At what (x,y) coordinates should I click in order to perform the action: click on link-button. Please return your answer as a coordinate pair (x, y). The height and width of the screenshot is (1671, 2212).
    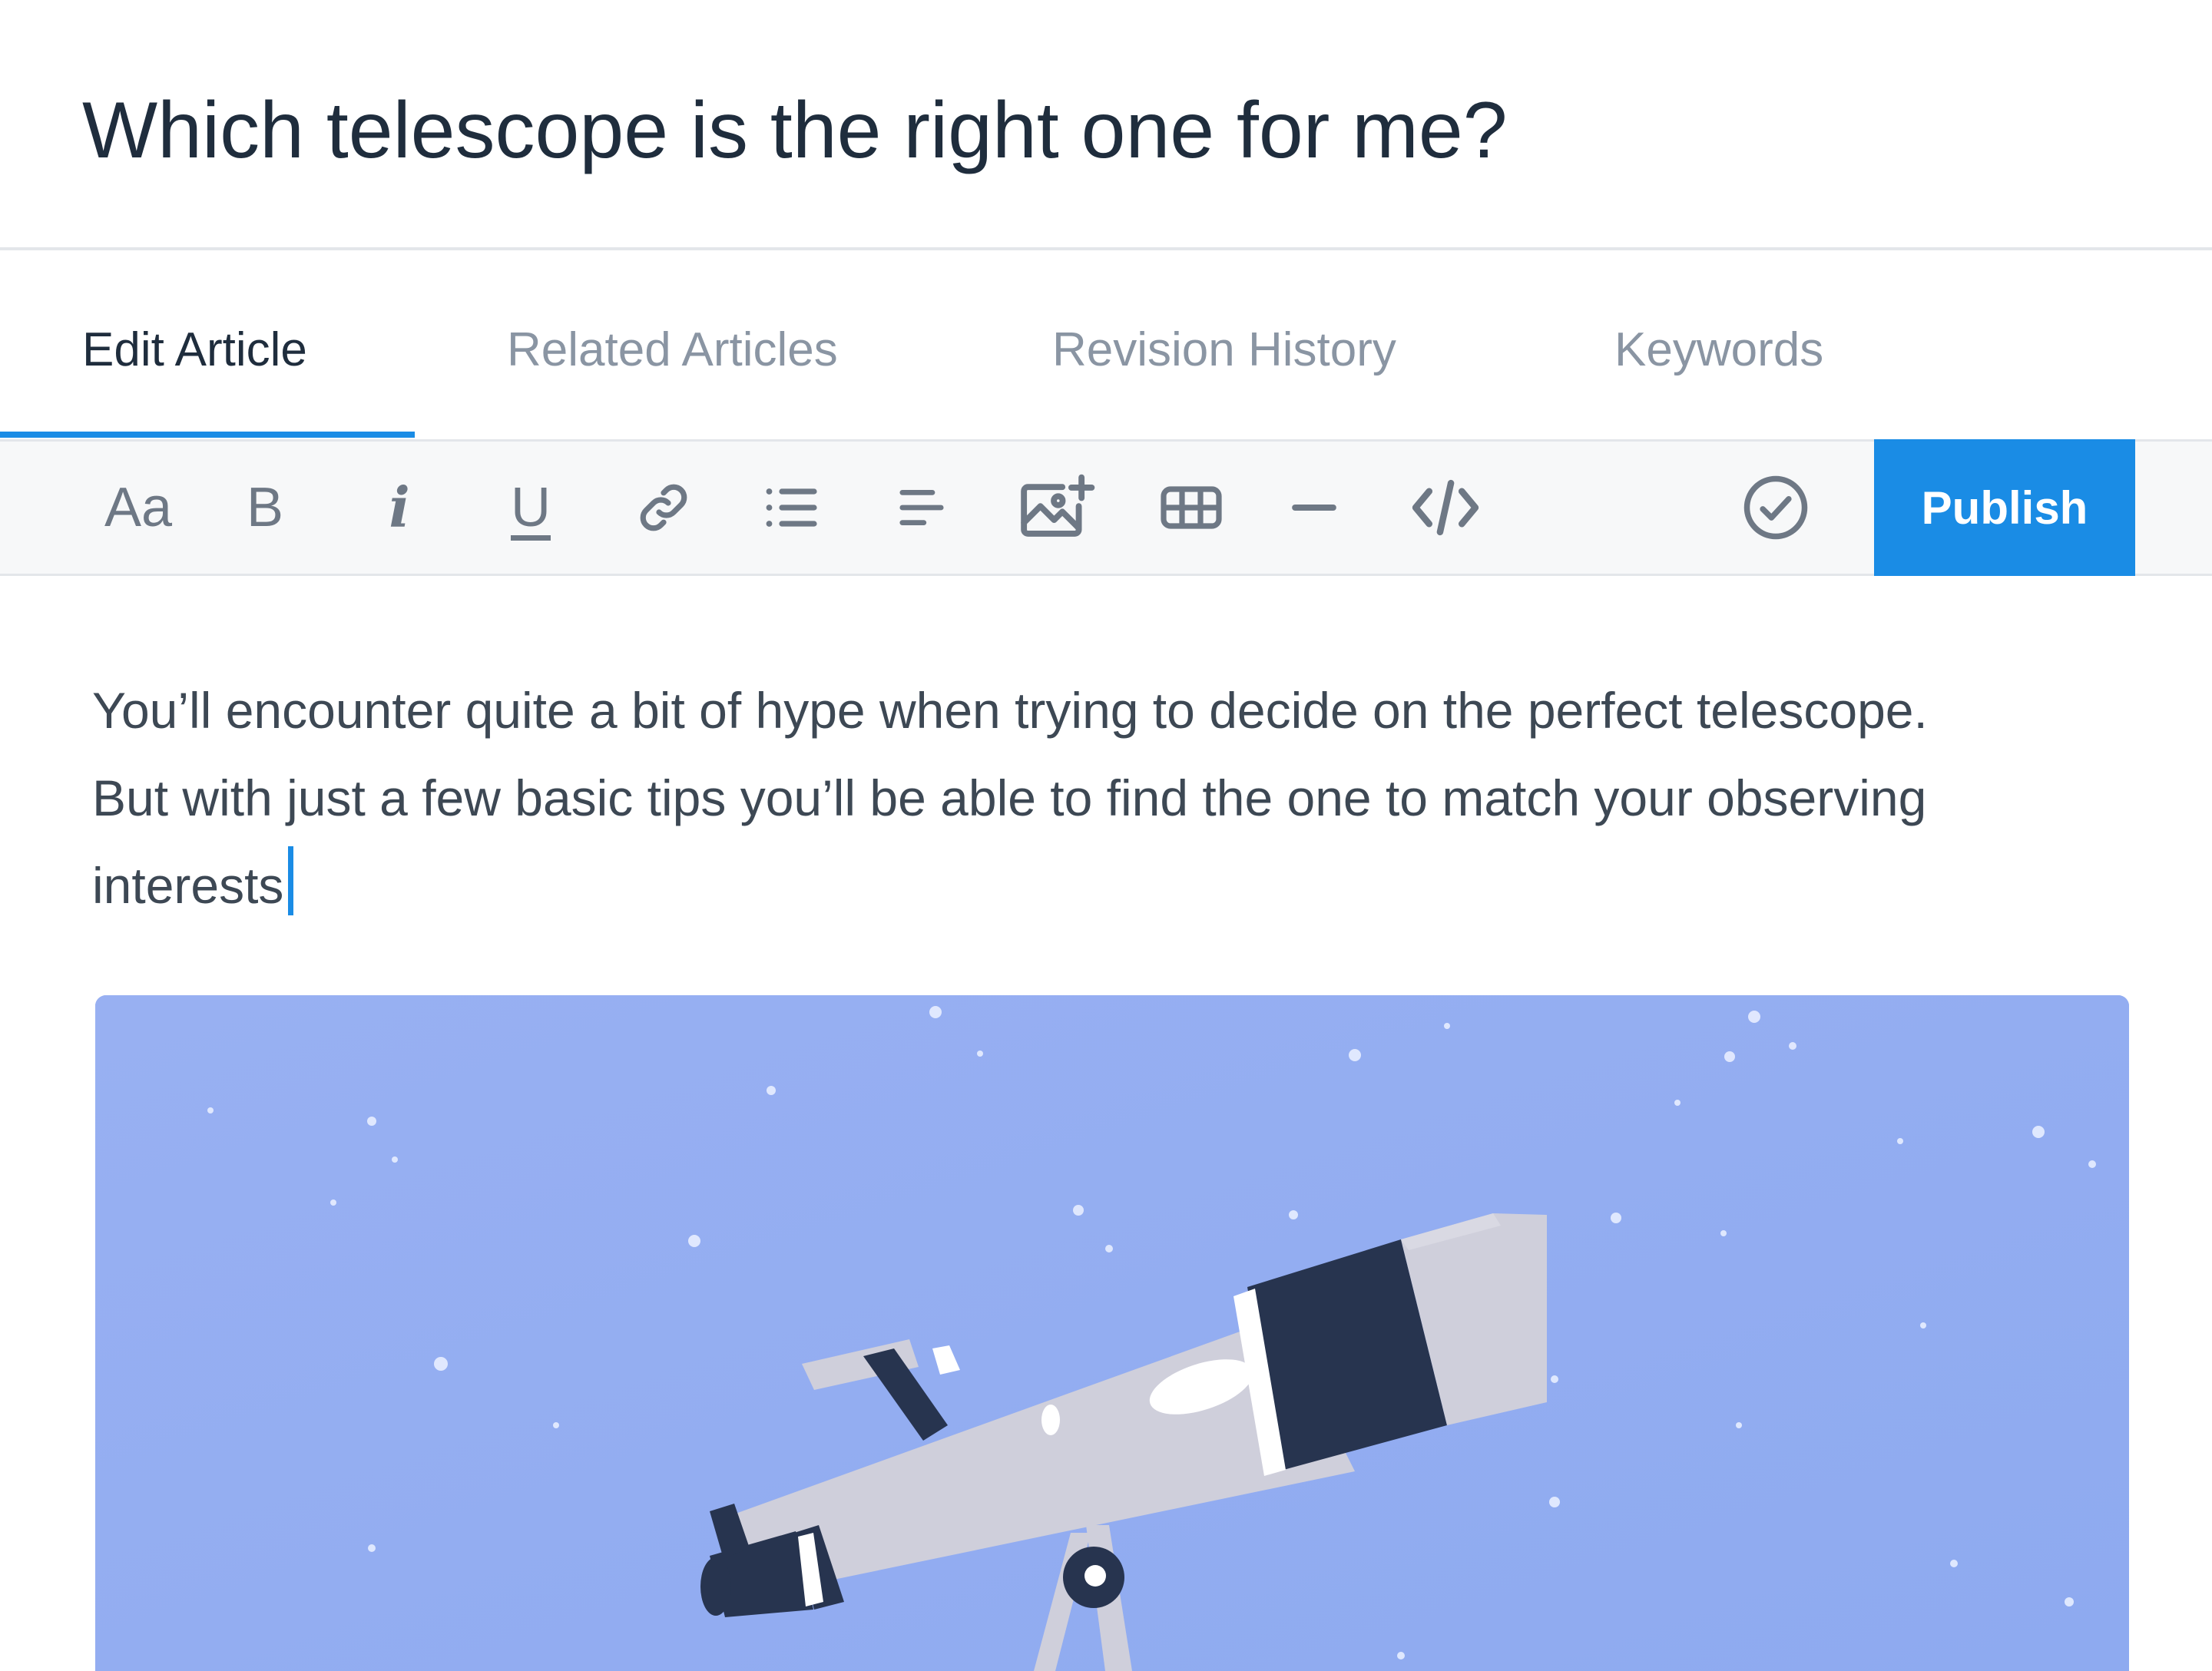
    Looking at the image, I should click on (663, 508).